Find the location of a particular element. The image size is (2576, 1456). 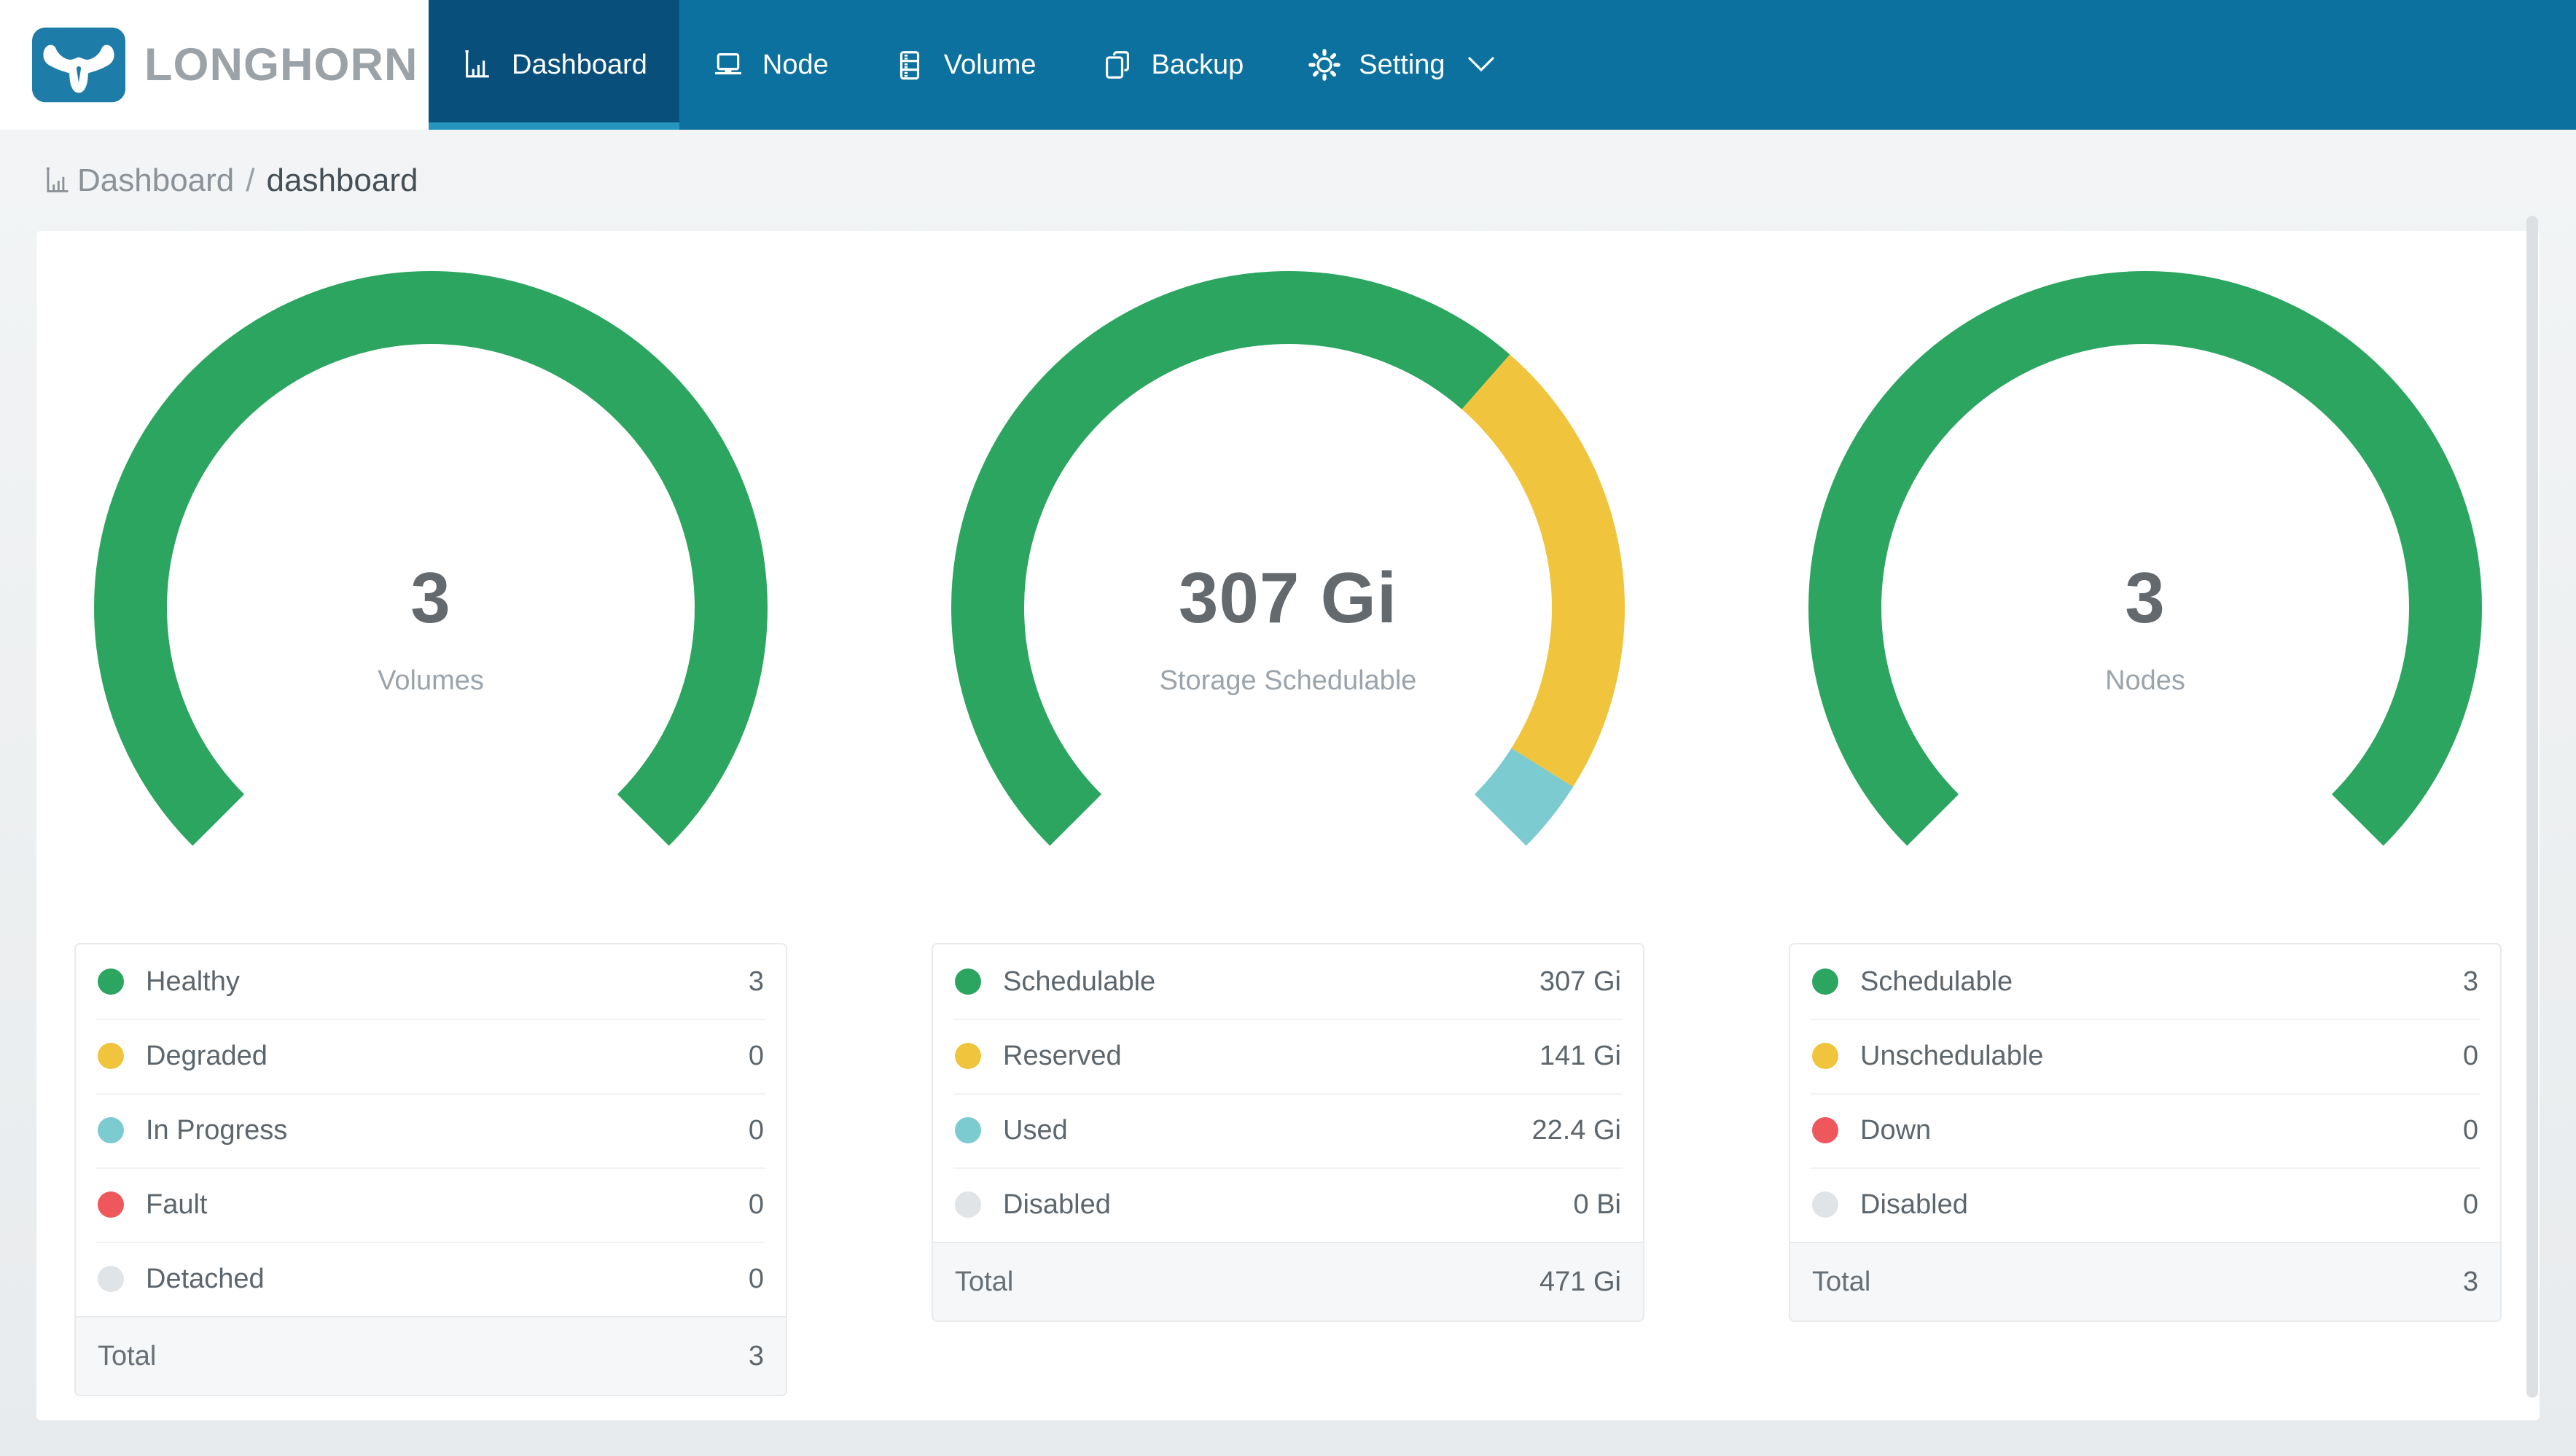

gear-icon is located at coordinates (1324, 65).